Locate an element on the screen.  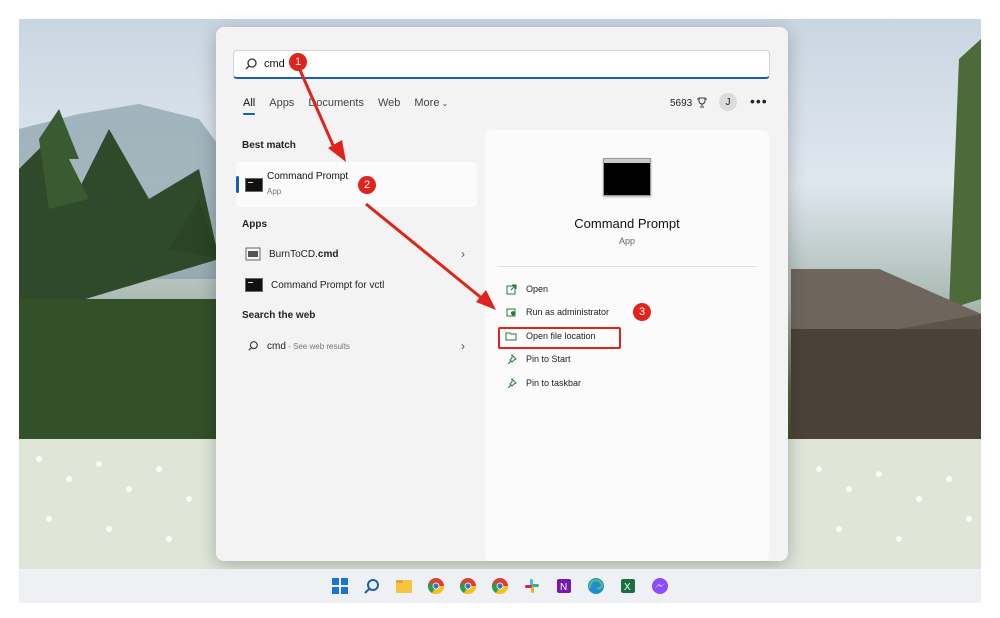
excel-icon: X is located at coordinates (628, 586).